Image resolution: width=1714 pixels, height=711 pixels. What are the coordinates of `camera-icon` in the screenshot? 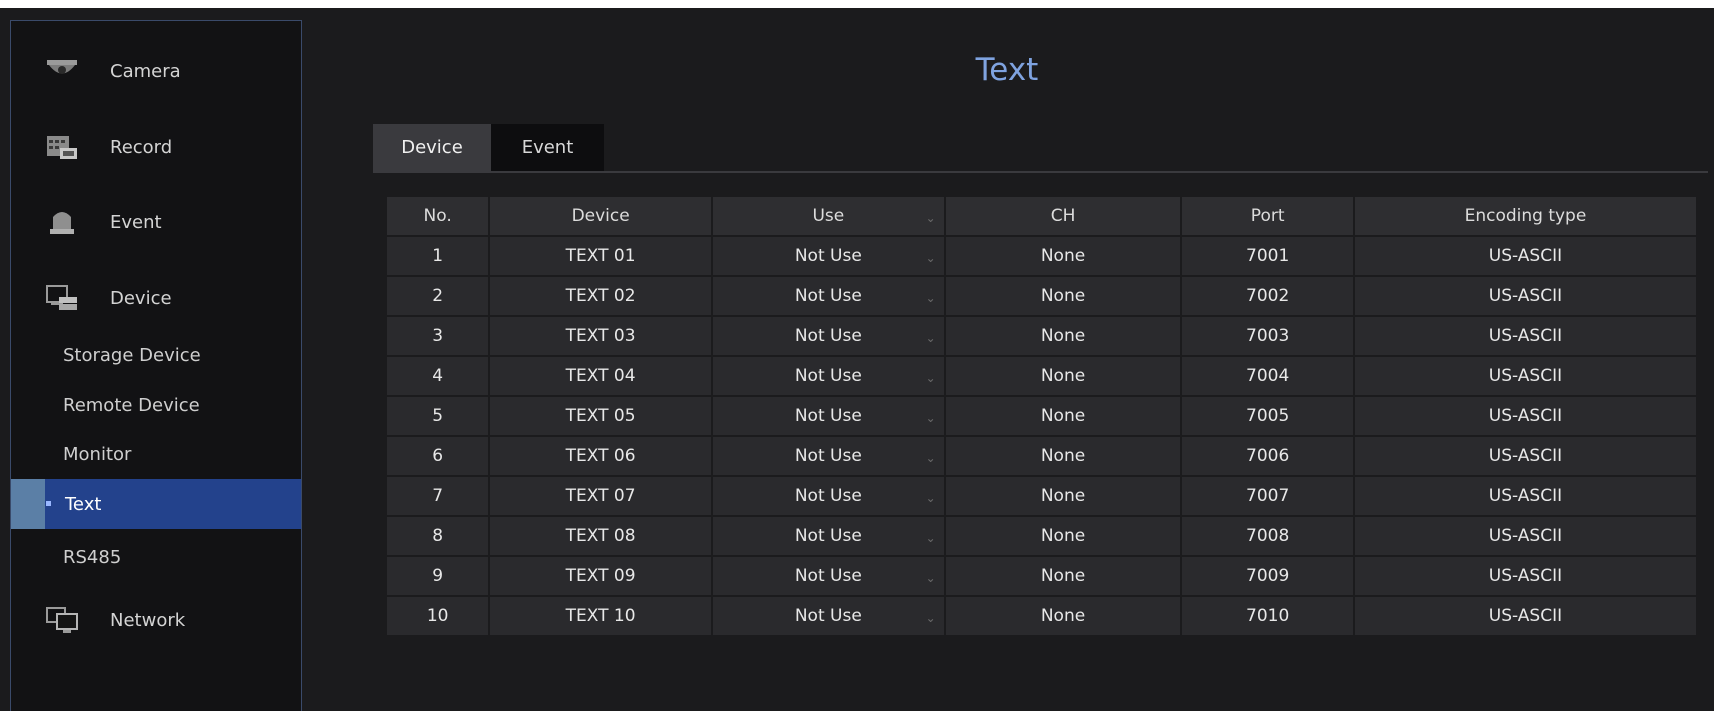 It's located at (62, 67).